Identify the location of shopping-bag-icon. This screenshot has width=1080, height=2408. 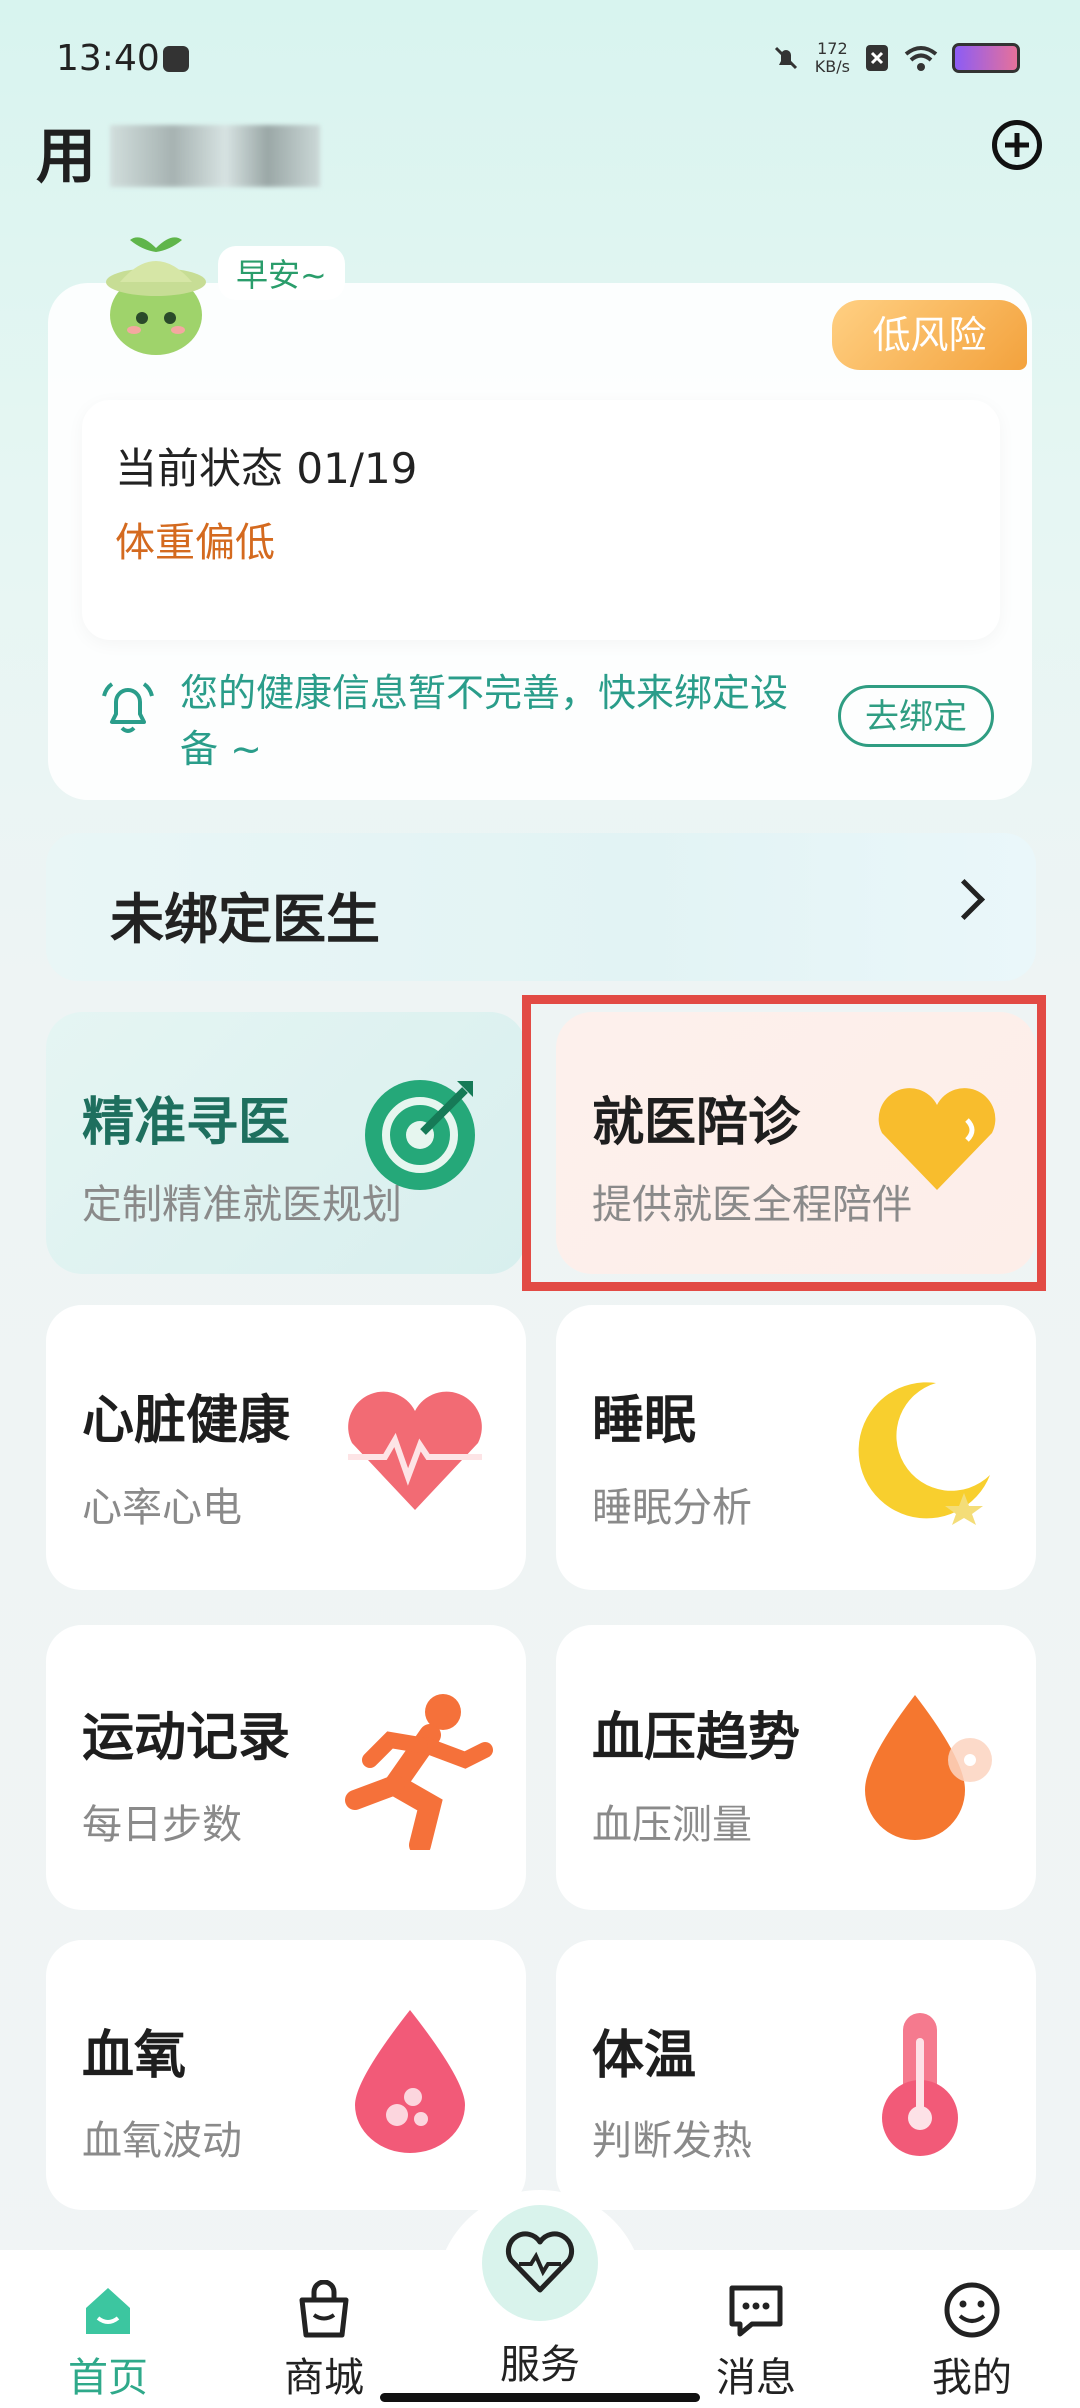
(324, 2309).